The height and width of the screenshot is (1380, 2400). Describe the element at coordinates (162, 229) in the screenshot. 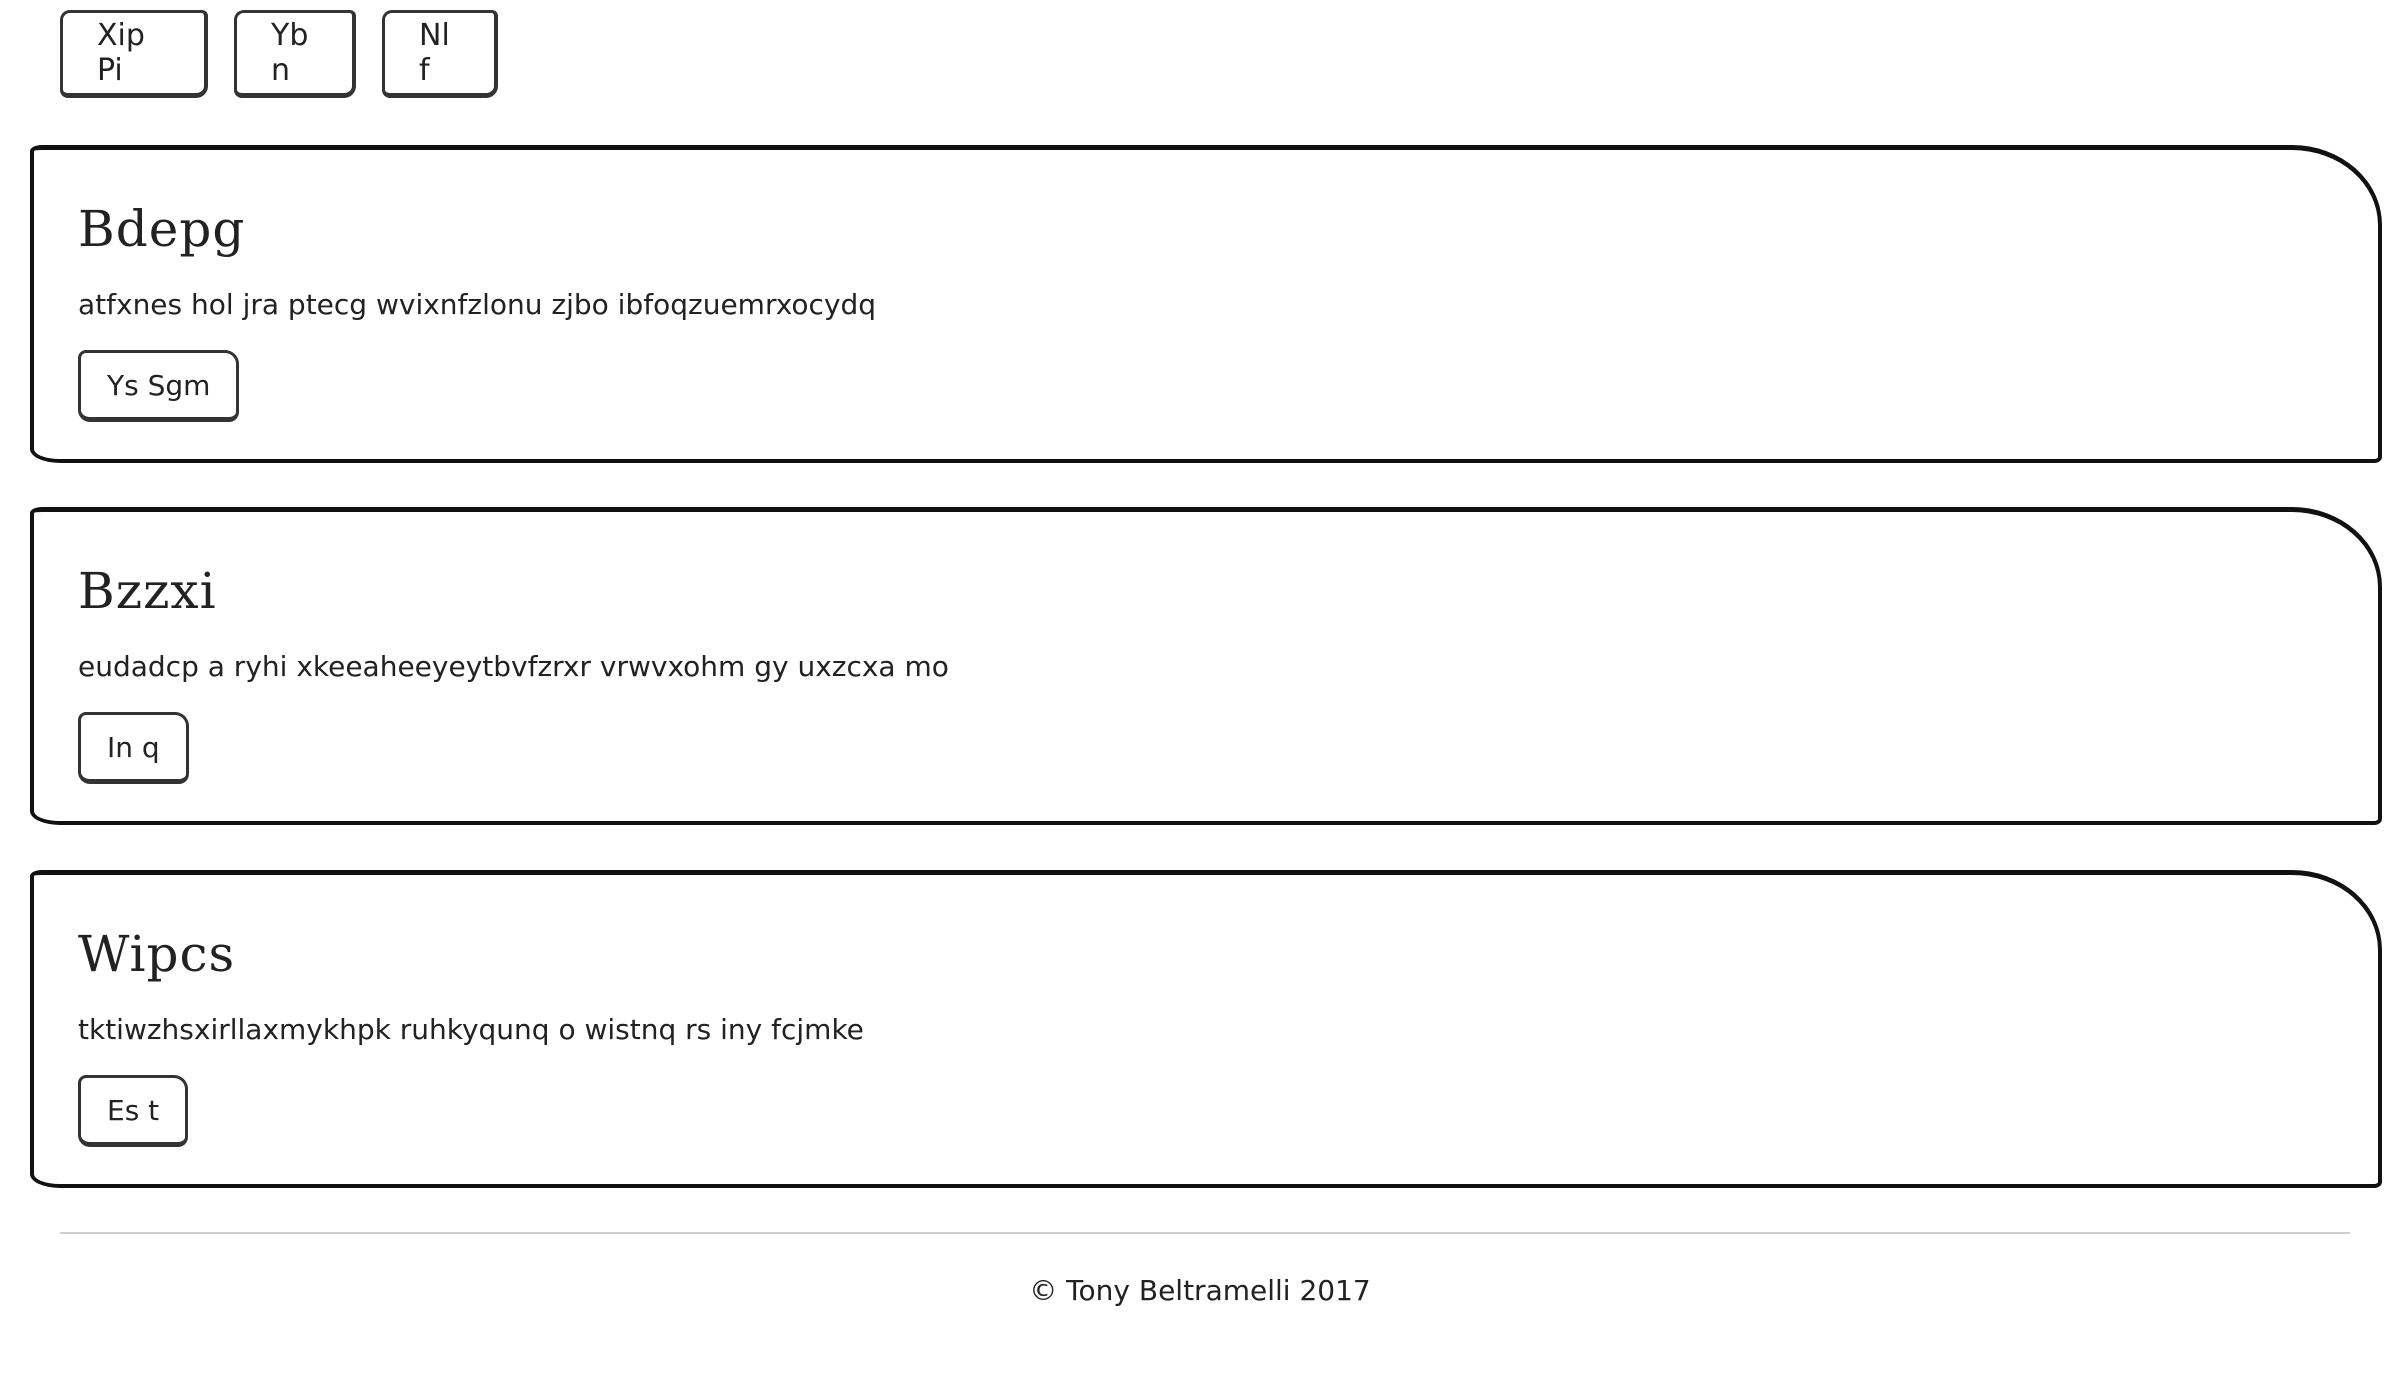

I see `card-title: Bdepg` at that location.